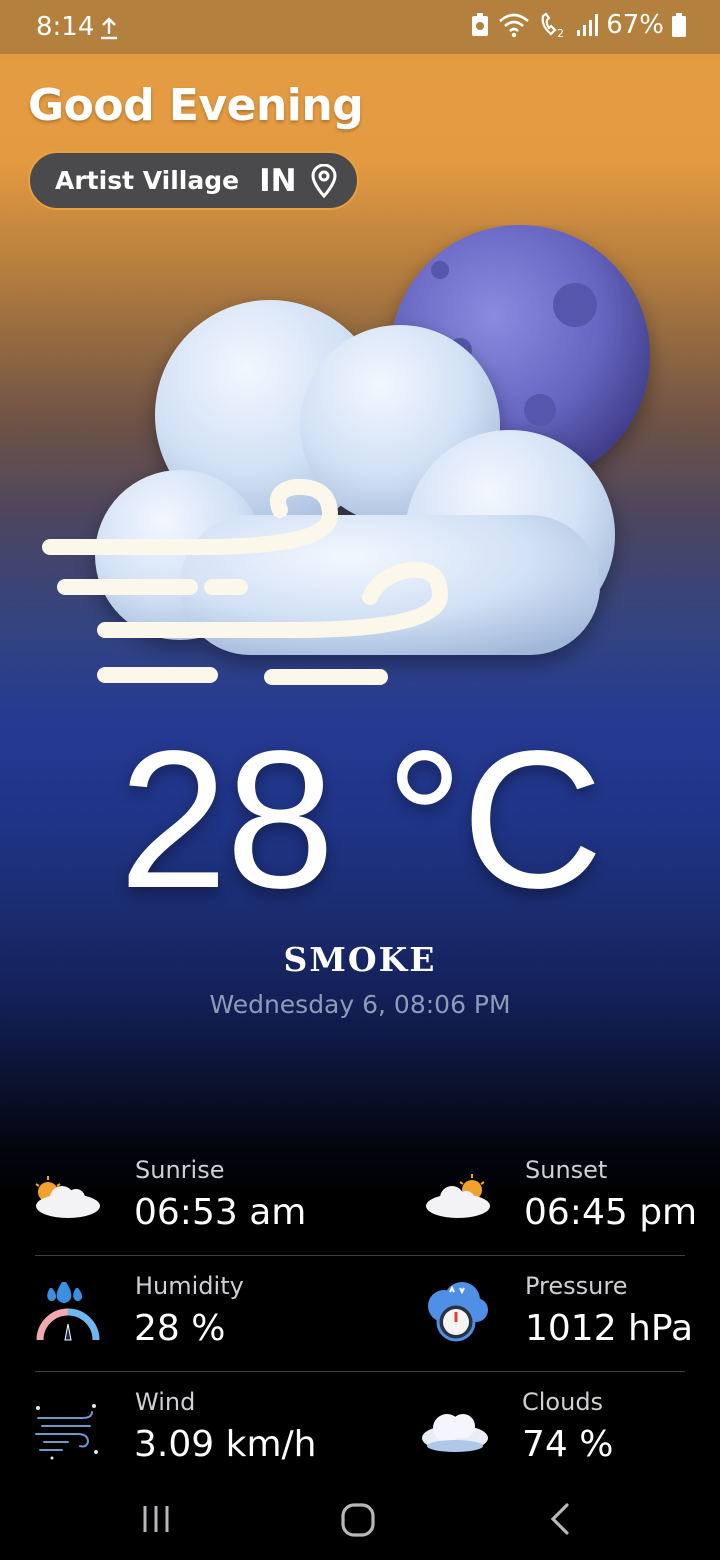 This screenshot has height=1560, width=720. Describe the element at coordinates (566, 1170) in the screenshot. I see `sunset-label: Sunset` at that location.